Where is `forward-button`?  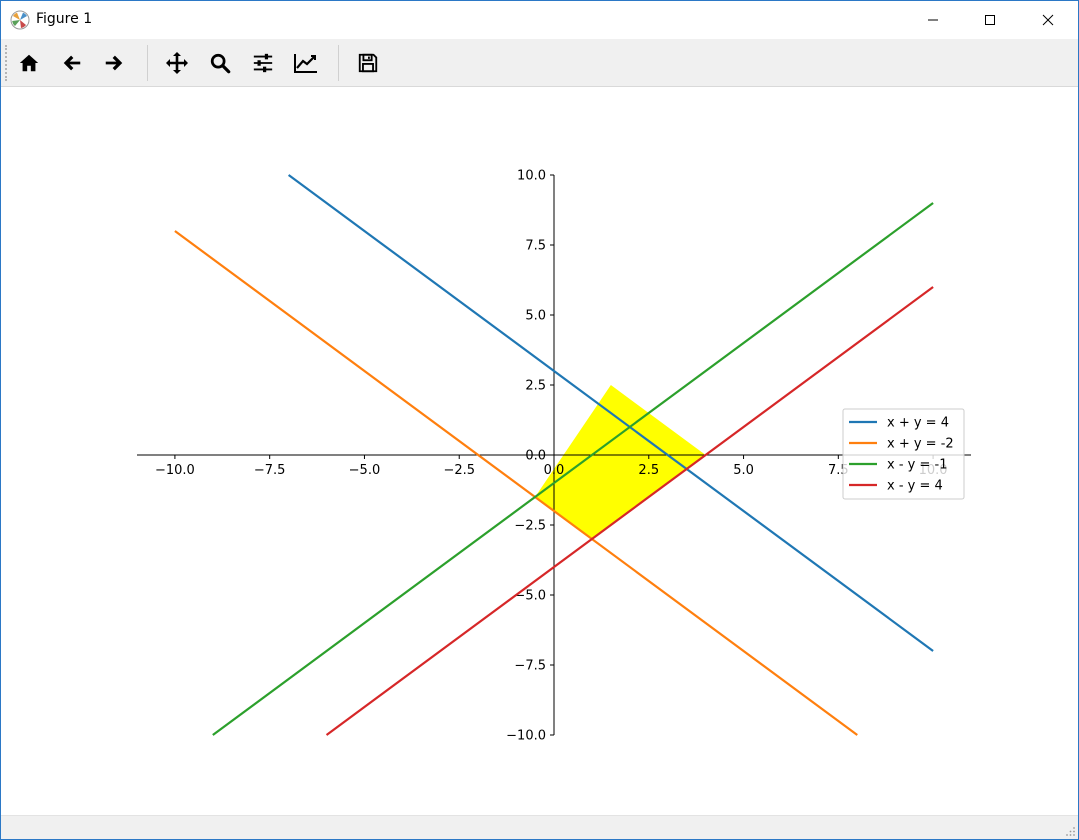
forward-button is located at coordinates (114, 63).